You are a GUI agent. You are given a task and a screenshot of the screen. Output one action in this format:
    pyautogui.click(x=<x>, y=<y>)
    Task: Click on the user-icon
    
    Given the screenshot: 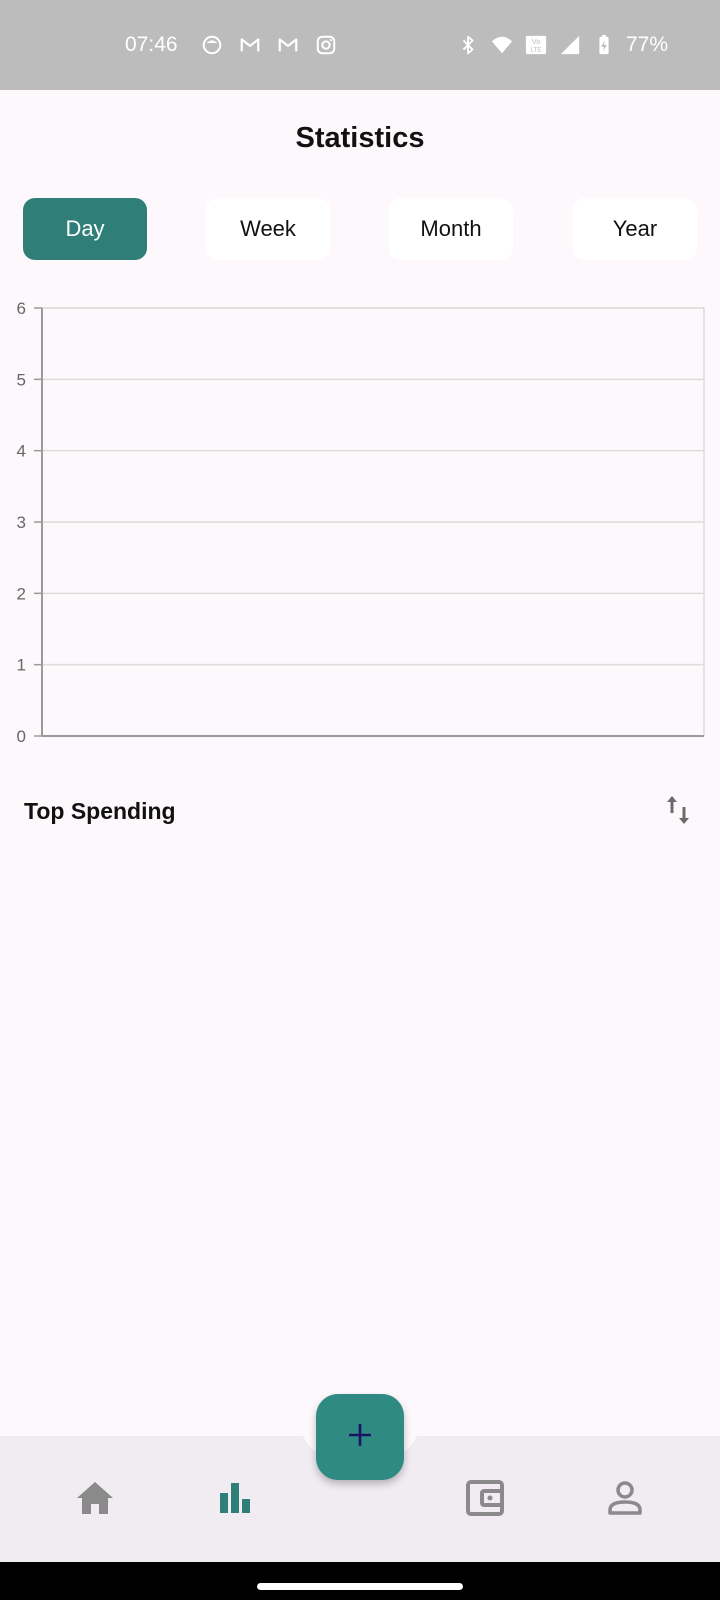 What is the action you would take?
    pyautogui.click(x=212, y=45)
    